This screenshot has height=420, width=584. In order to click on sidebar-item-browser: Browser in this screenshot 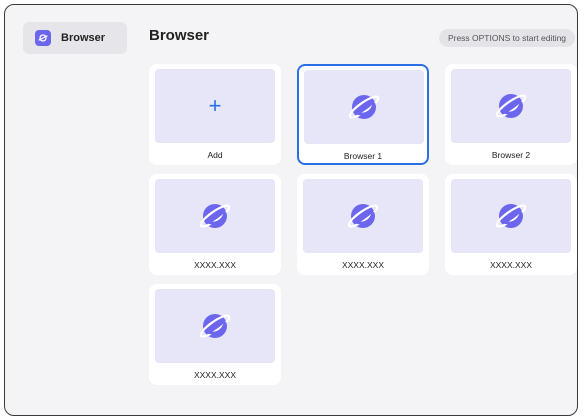, I will do `click(75, 38)`.